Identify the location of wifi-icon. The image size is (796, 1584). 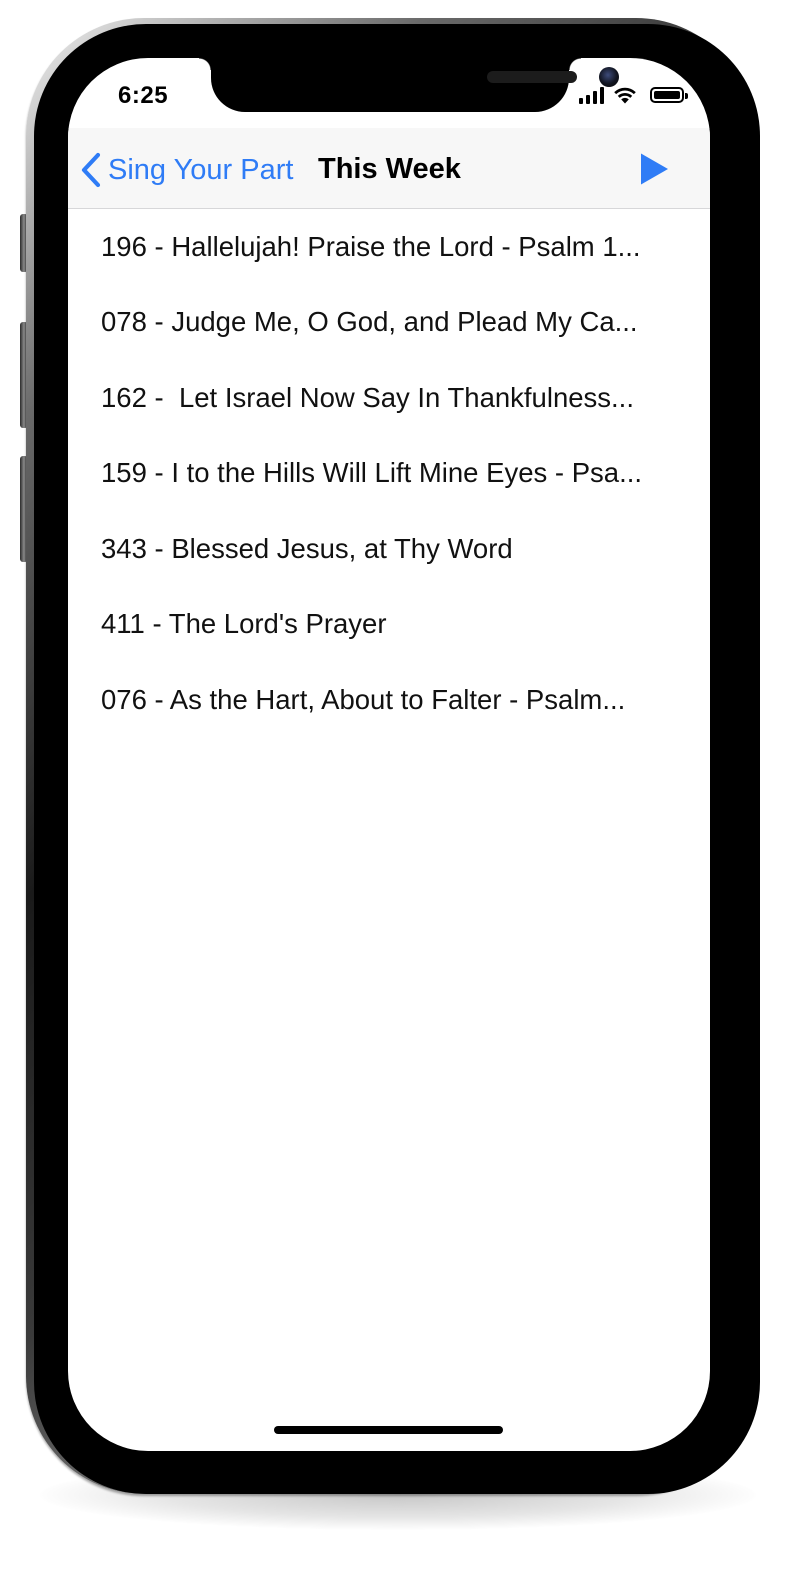
(625, 95).